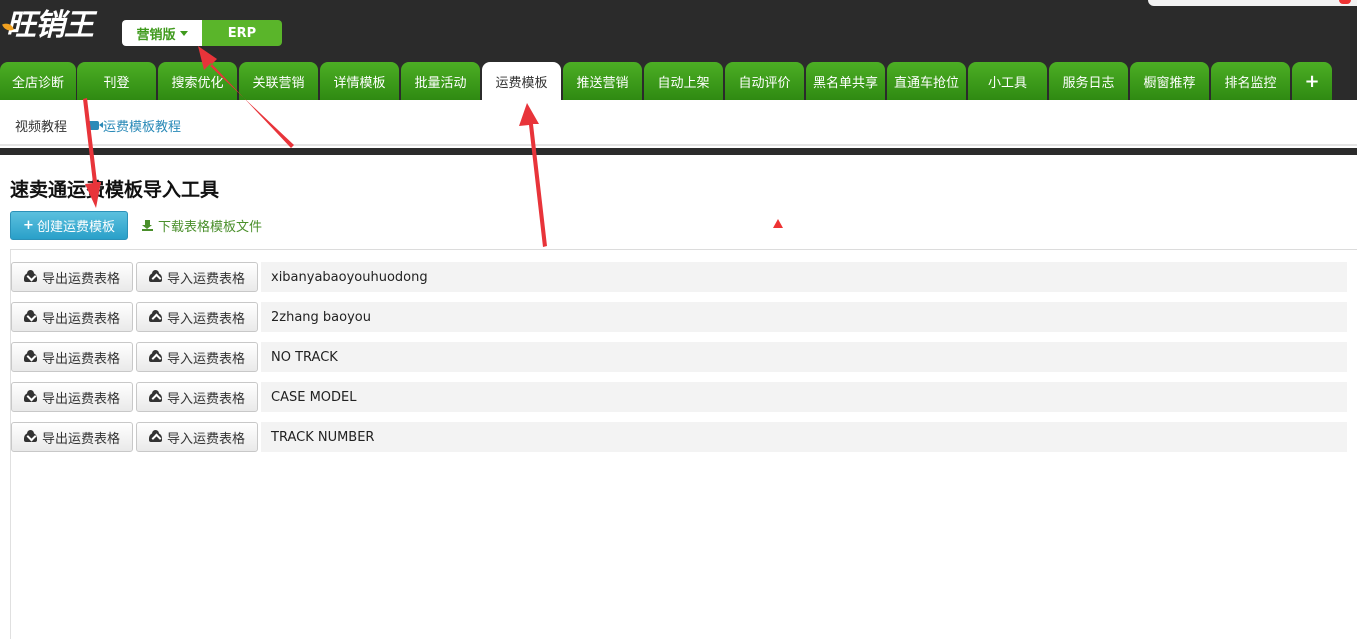  I want to click on create-shipping-template-button: + 创建运费模板, so click(69, 225).